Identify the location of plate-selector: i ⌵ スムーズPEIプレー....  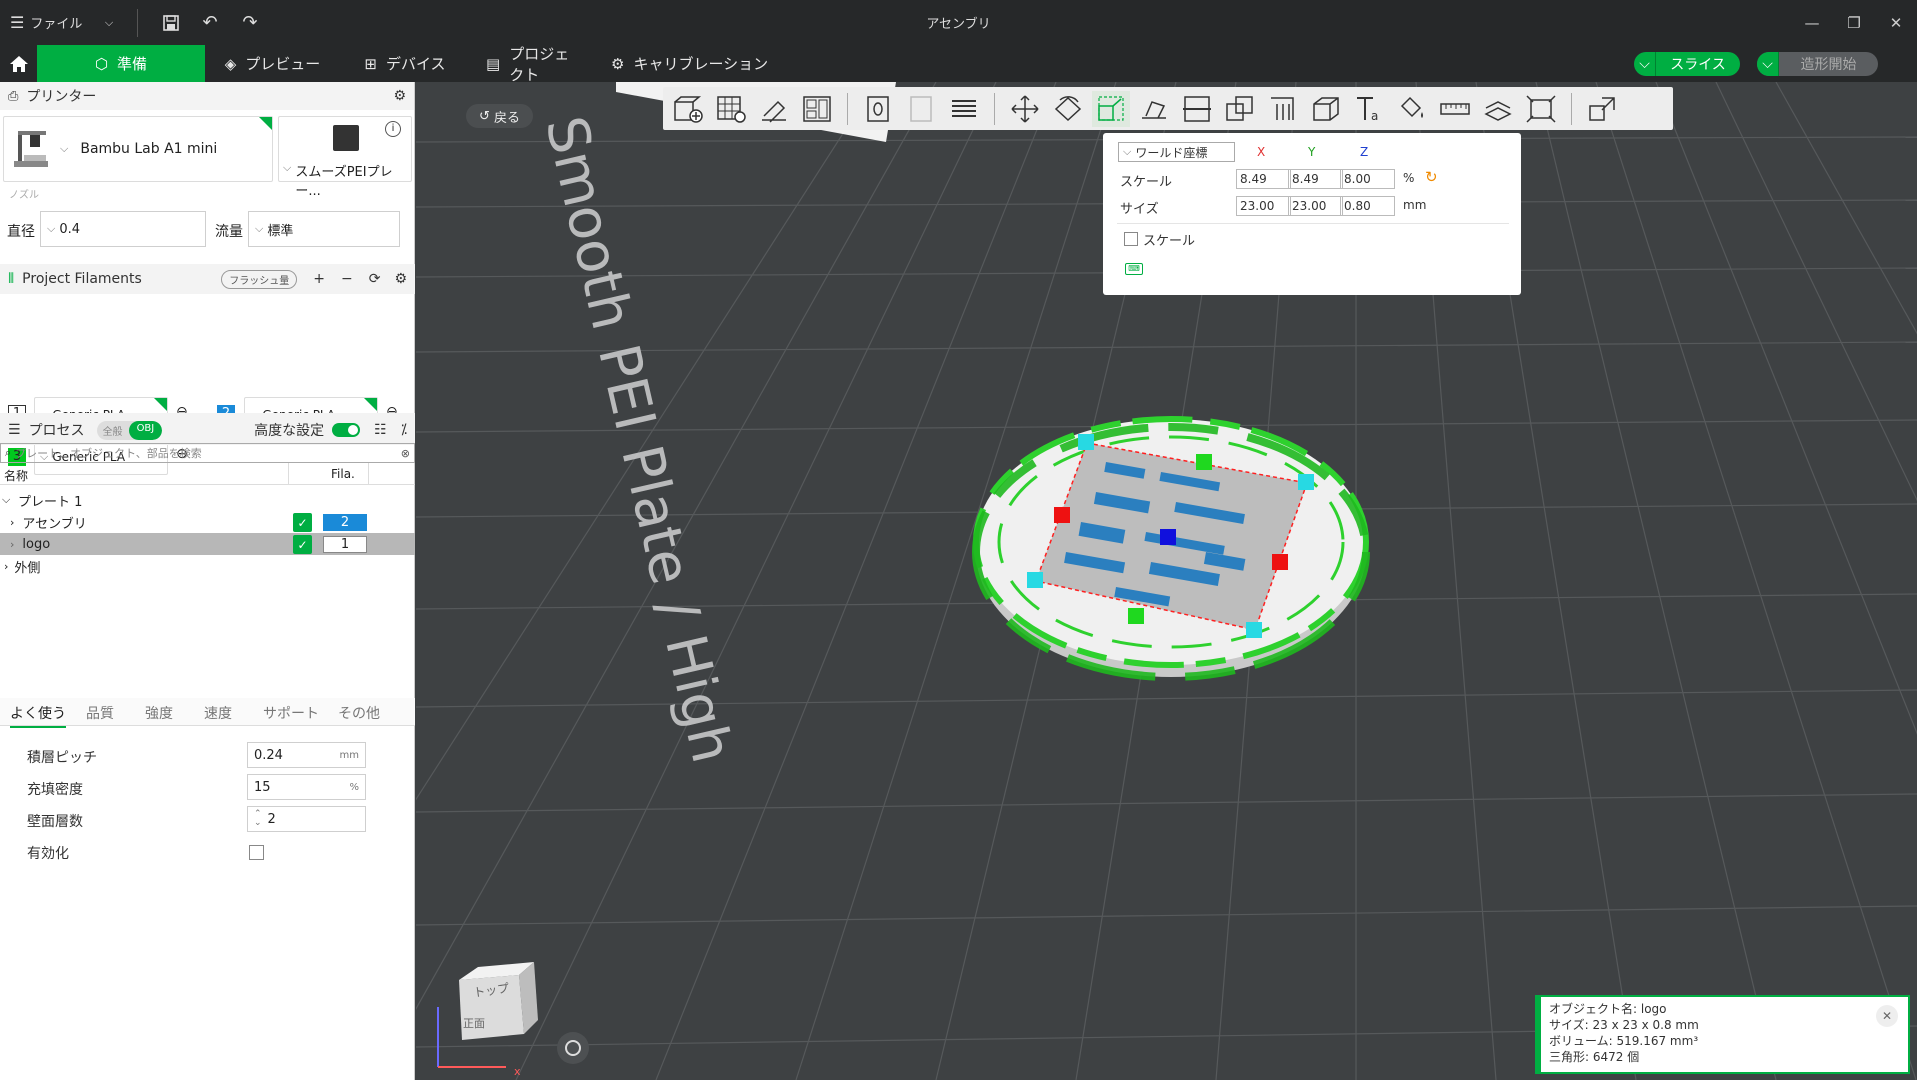
(345, 157).